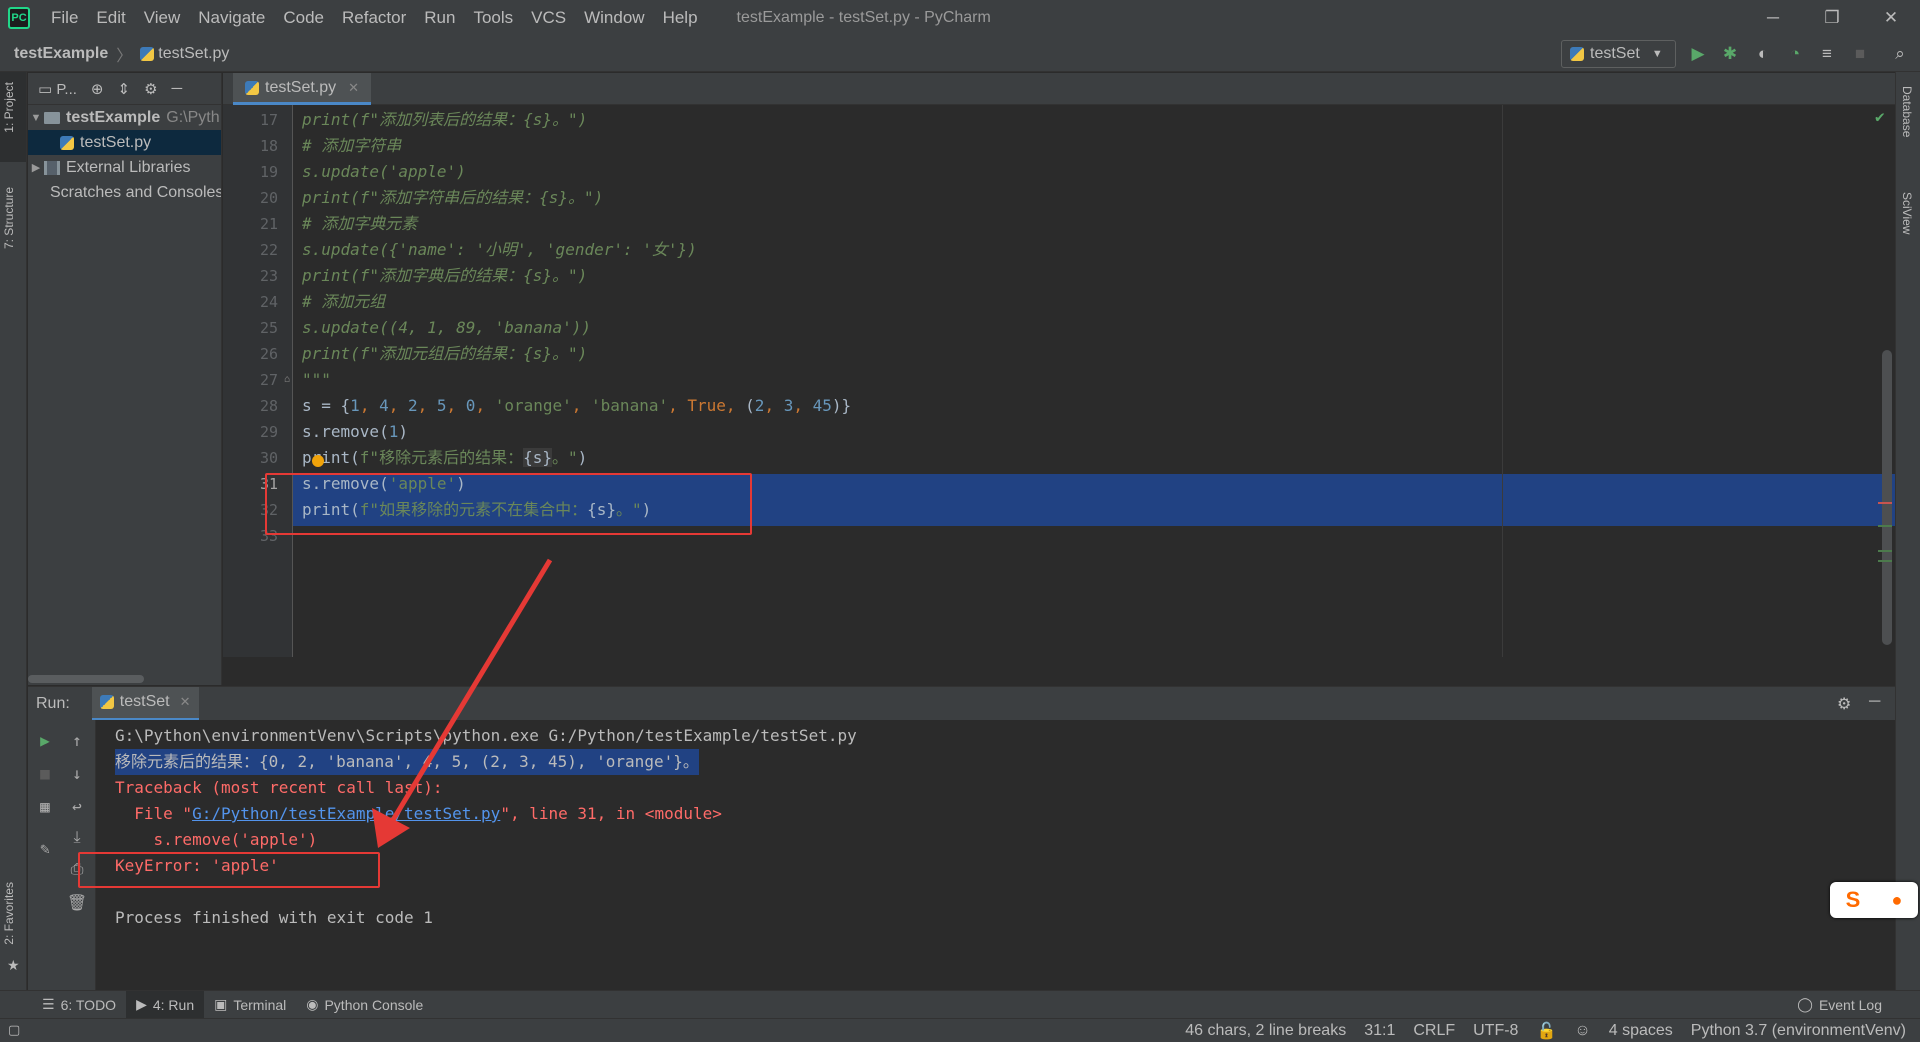  What do you see at coordinates (106, 702) in the screenshot?
I see `python-file-icon` at bounding box center [106, 702].